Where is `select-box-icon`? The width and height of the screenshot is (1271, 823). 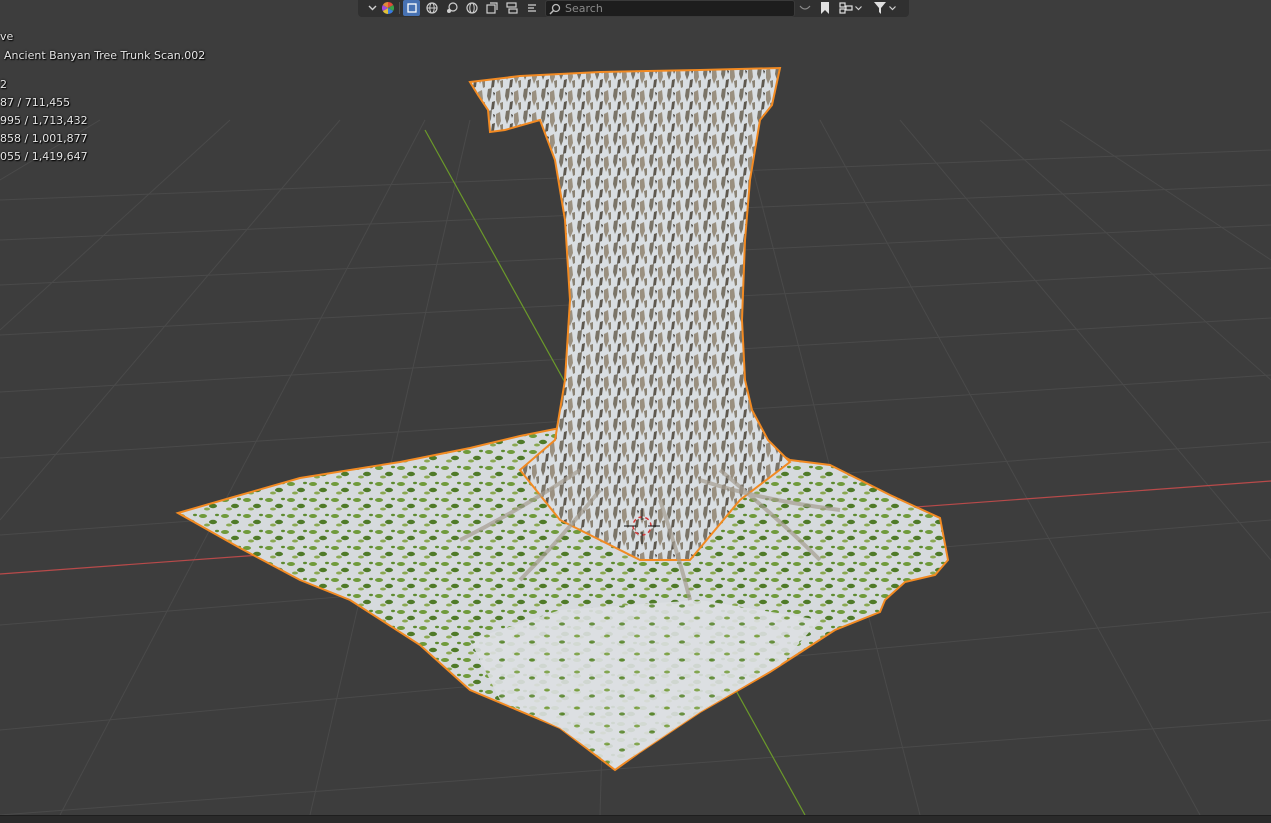 select-box-icon is located at coordinates (411, 8).